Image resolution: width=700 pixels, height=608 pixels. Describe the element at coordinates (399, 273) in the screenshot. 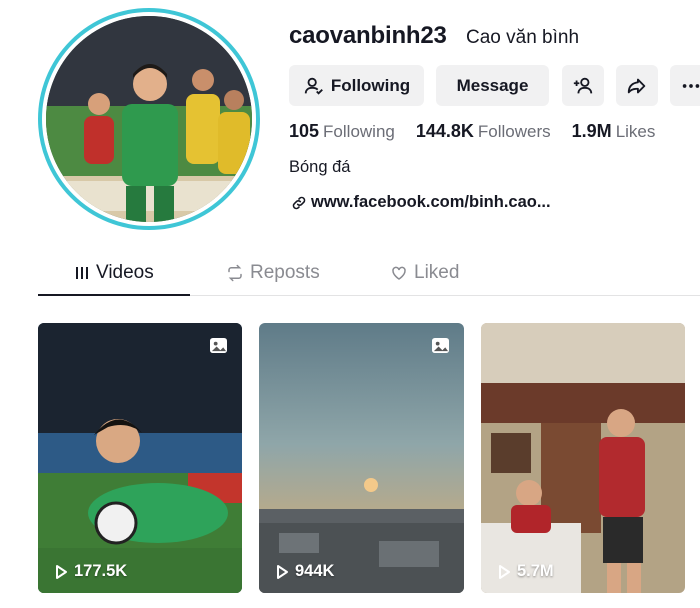

I see `heart-lock-icon` at that location.